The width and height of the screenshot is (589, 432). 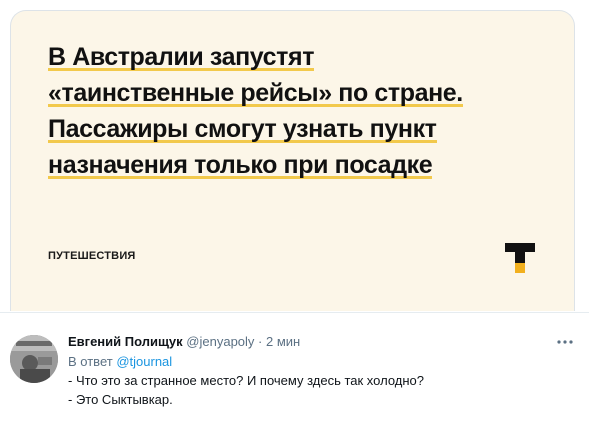 What do you see at coordinates (125, 341) in the screenshot?
I see `author-name: Евгений Полищук` at bounding box center [125, 341].